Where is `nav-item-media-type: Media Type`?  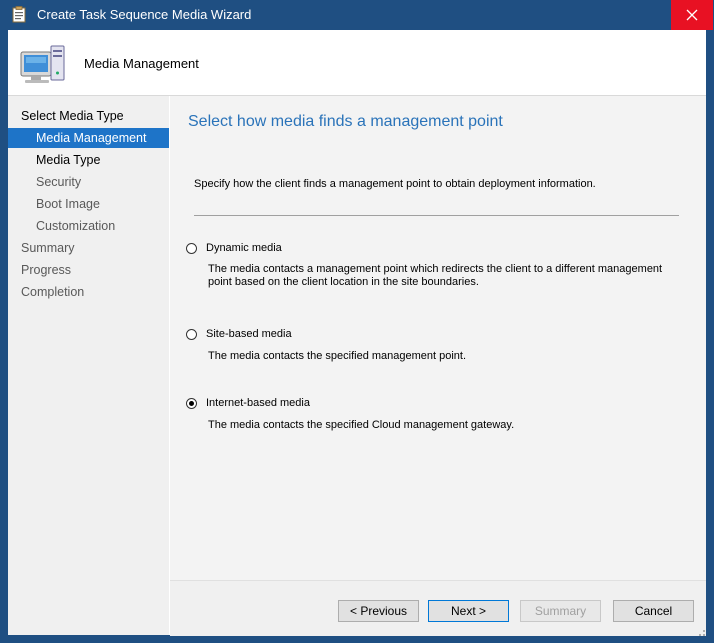 nav-item-media-type: Media Type is located at coordinates (88, 160).